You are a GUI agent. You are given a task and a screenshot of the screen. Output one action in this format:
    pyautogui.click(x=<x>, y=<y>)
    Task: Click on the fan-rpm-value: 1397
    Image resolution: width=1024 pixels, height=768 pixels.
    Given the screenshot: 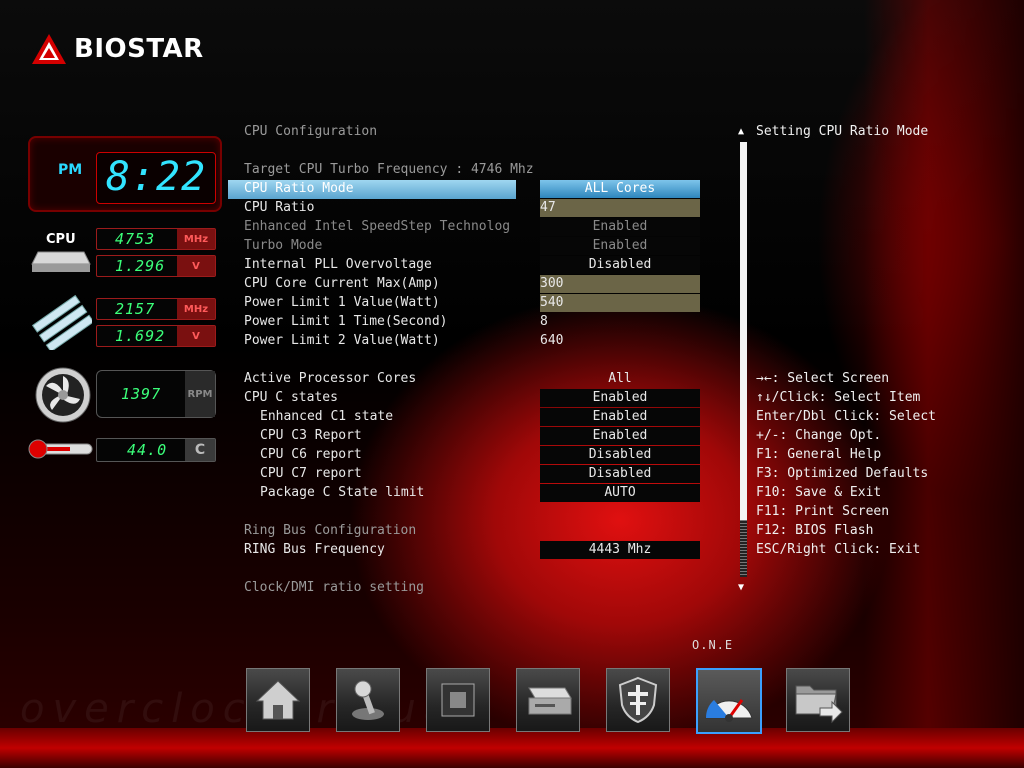 What is the action you would take?
    pyautogui.click(x=141, y=394)
    